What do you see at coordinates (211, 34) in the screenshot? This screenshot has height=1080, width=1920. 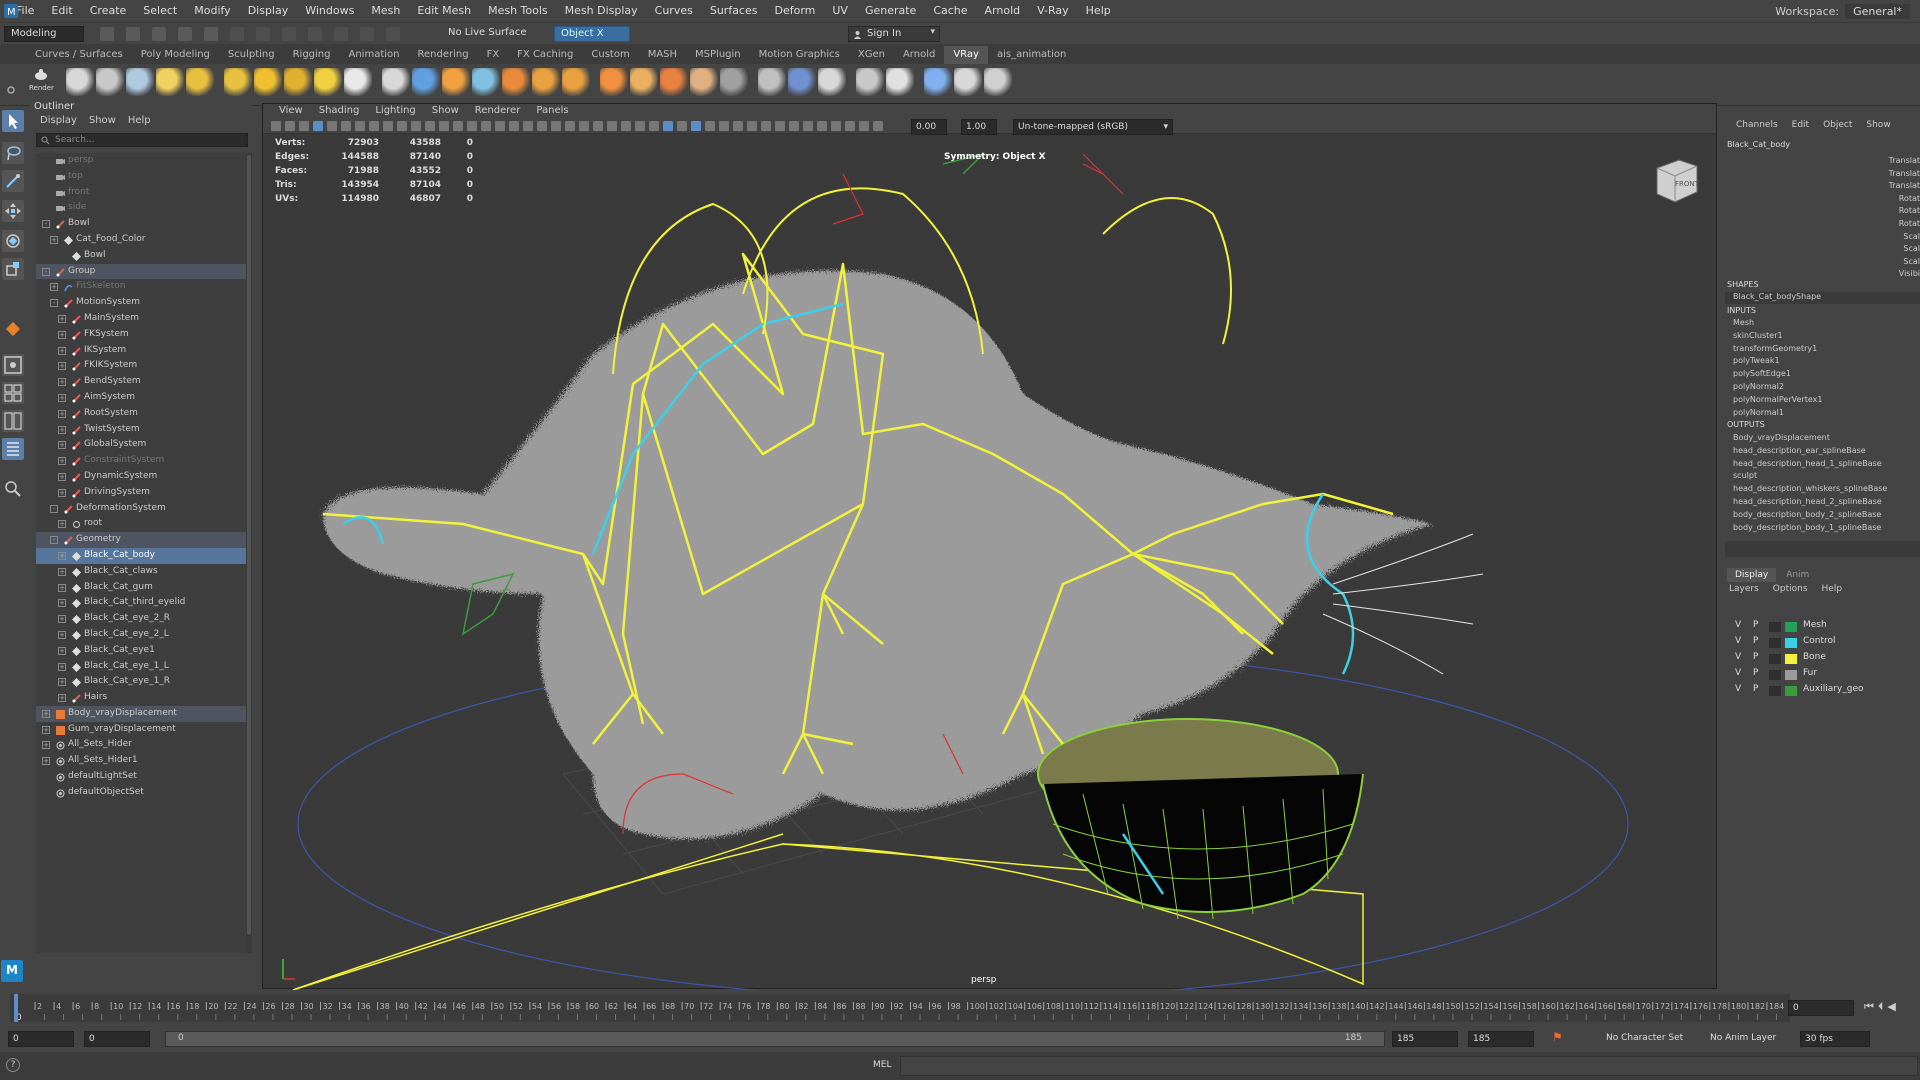 I see `redo-icon` at bounding box center [211, 34].